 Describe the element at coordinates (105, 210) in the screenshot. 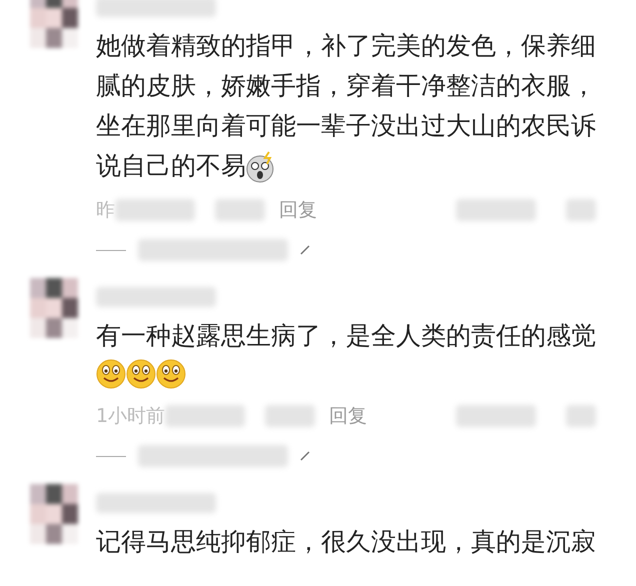

I see `timestamp: 昨` at that location.